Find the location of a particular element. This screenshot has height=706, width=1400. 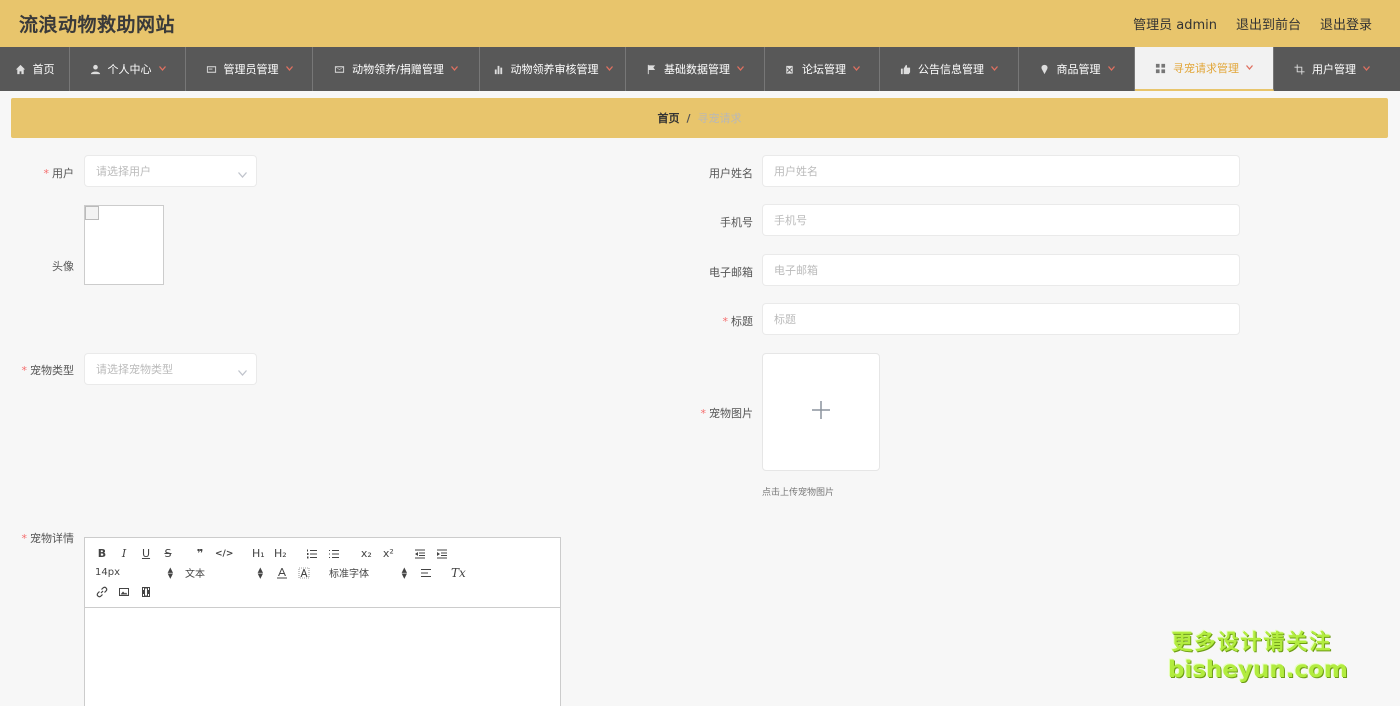

underline-button: U is located at coordinates (146, 554).